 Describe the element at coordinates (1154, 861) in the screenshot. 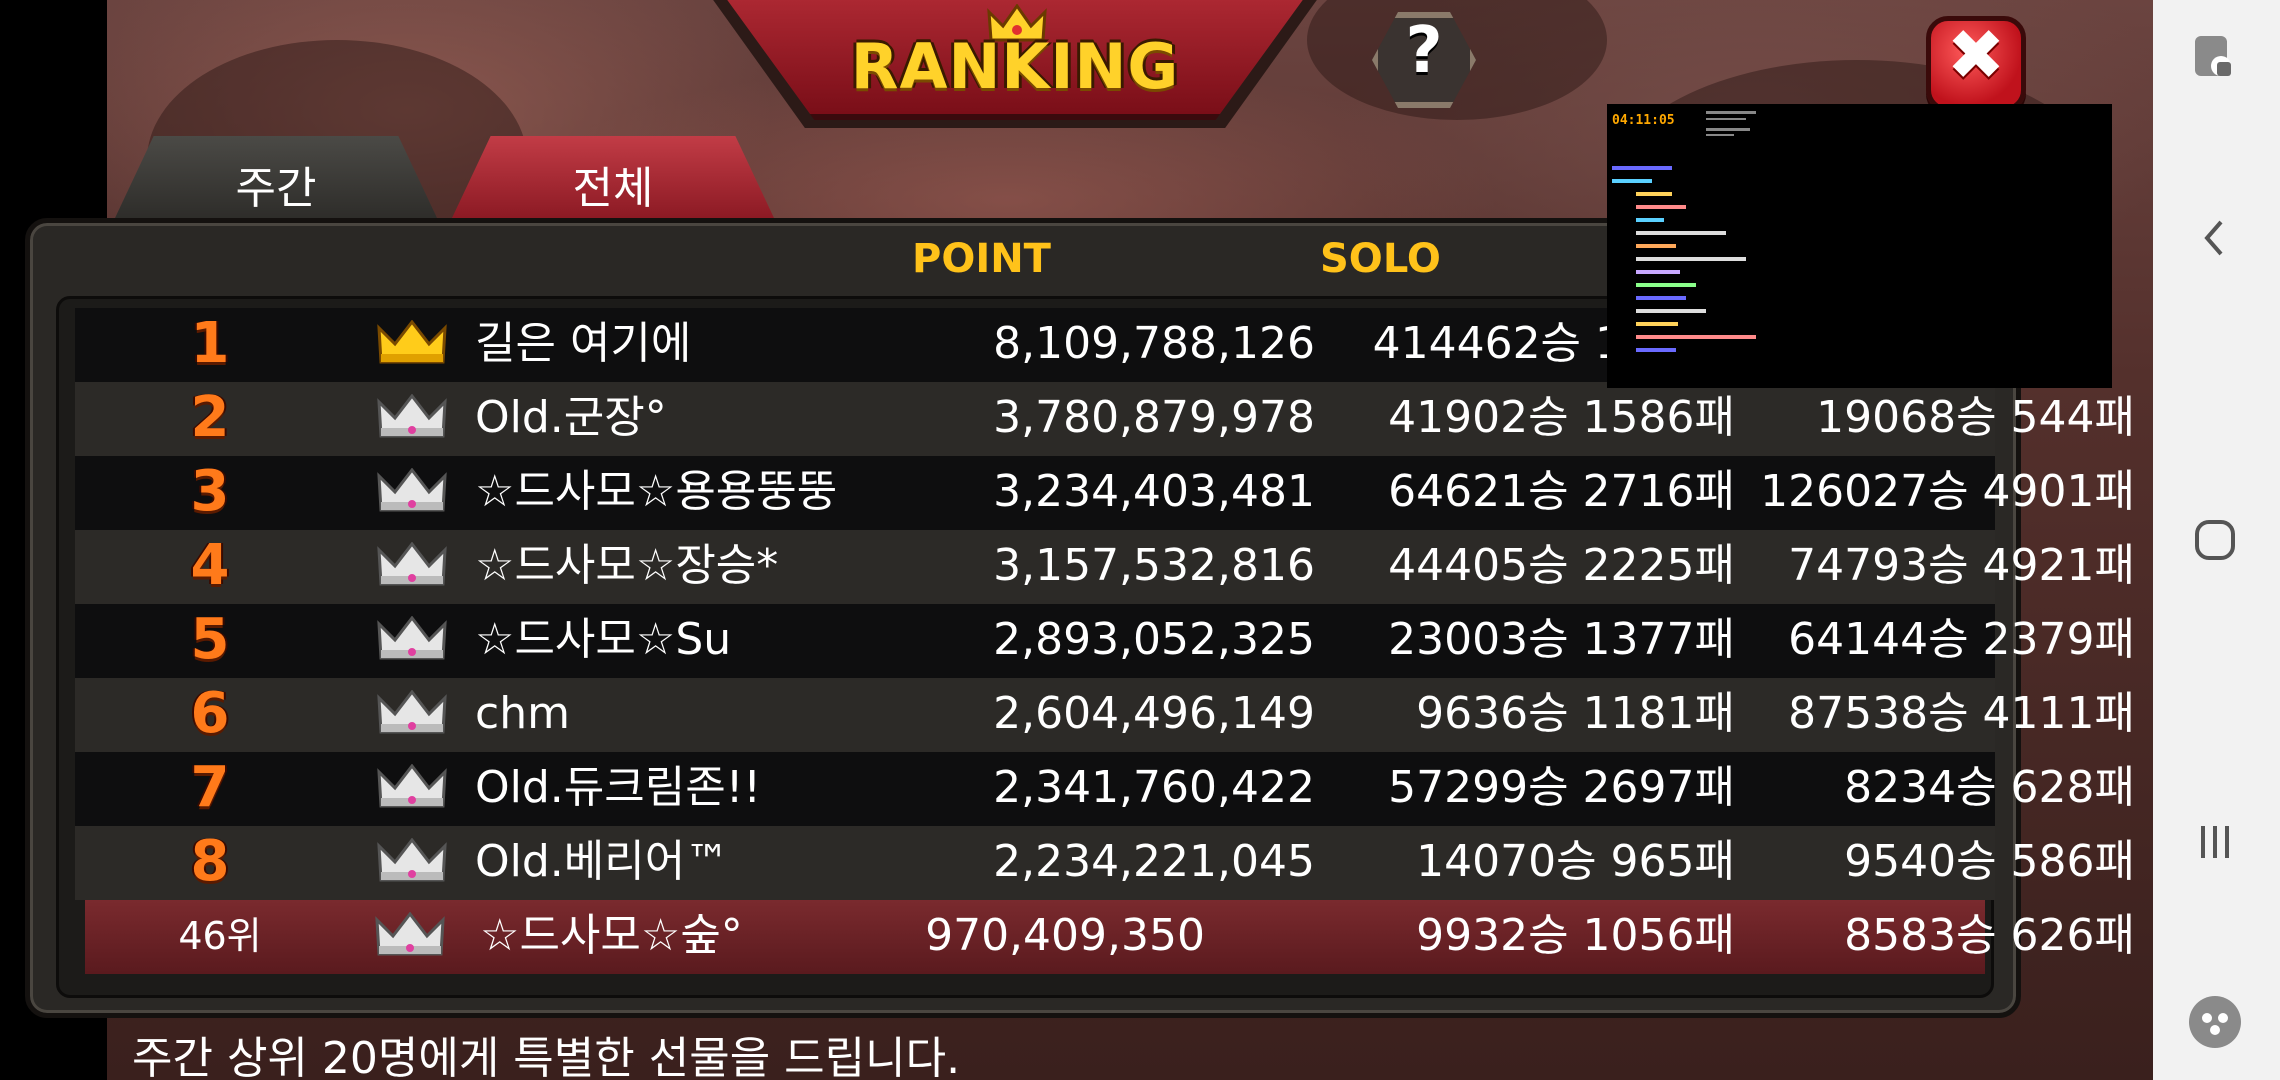

I see `player-point: 2,234,221,045` at that location.